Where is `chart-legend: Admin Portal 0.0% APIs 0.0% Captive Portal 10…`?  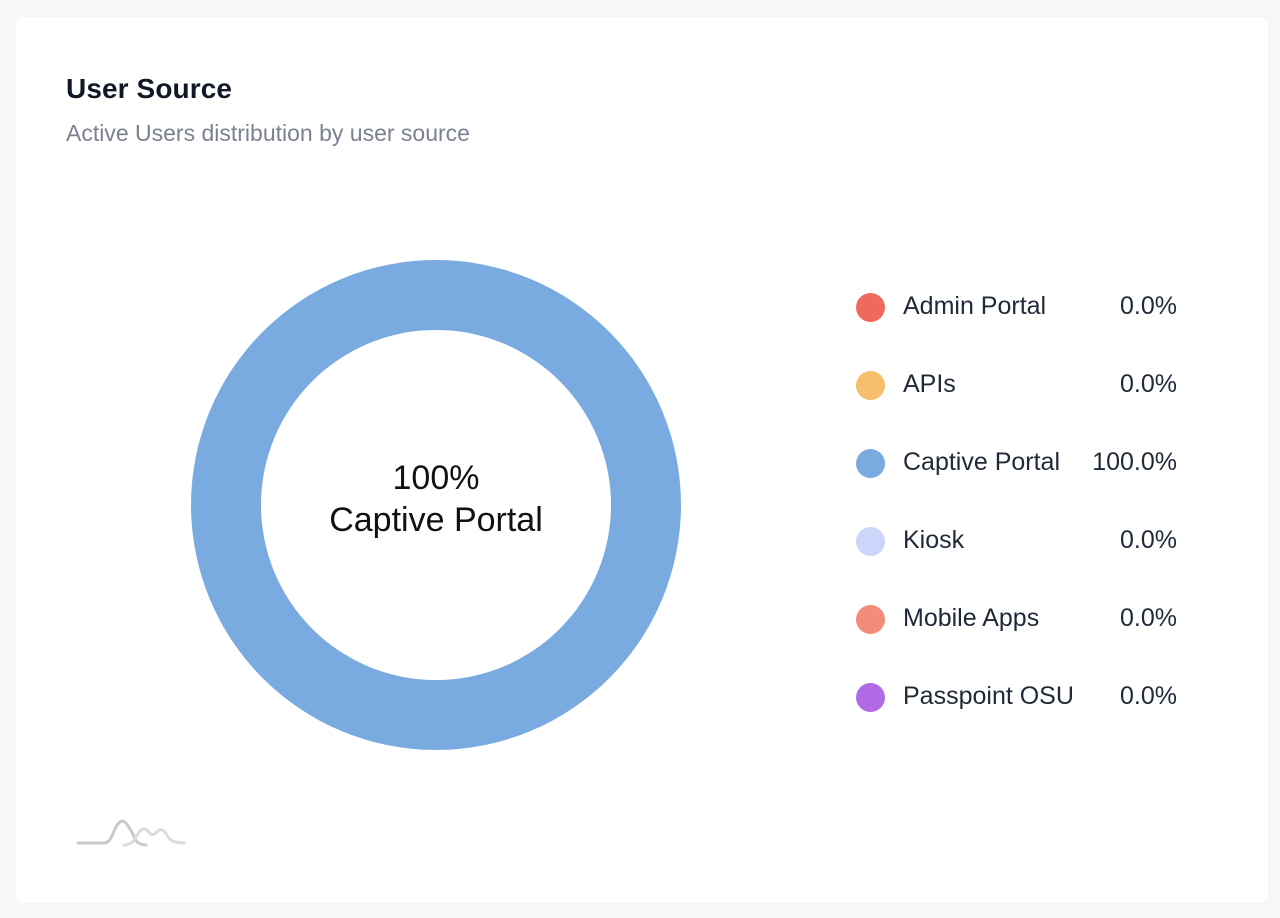 chart-legend: Admin Portal 0.0% APIs 0.0% Captive Portal 10… is located at coordinates (1021, 511).